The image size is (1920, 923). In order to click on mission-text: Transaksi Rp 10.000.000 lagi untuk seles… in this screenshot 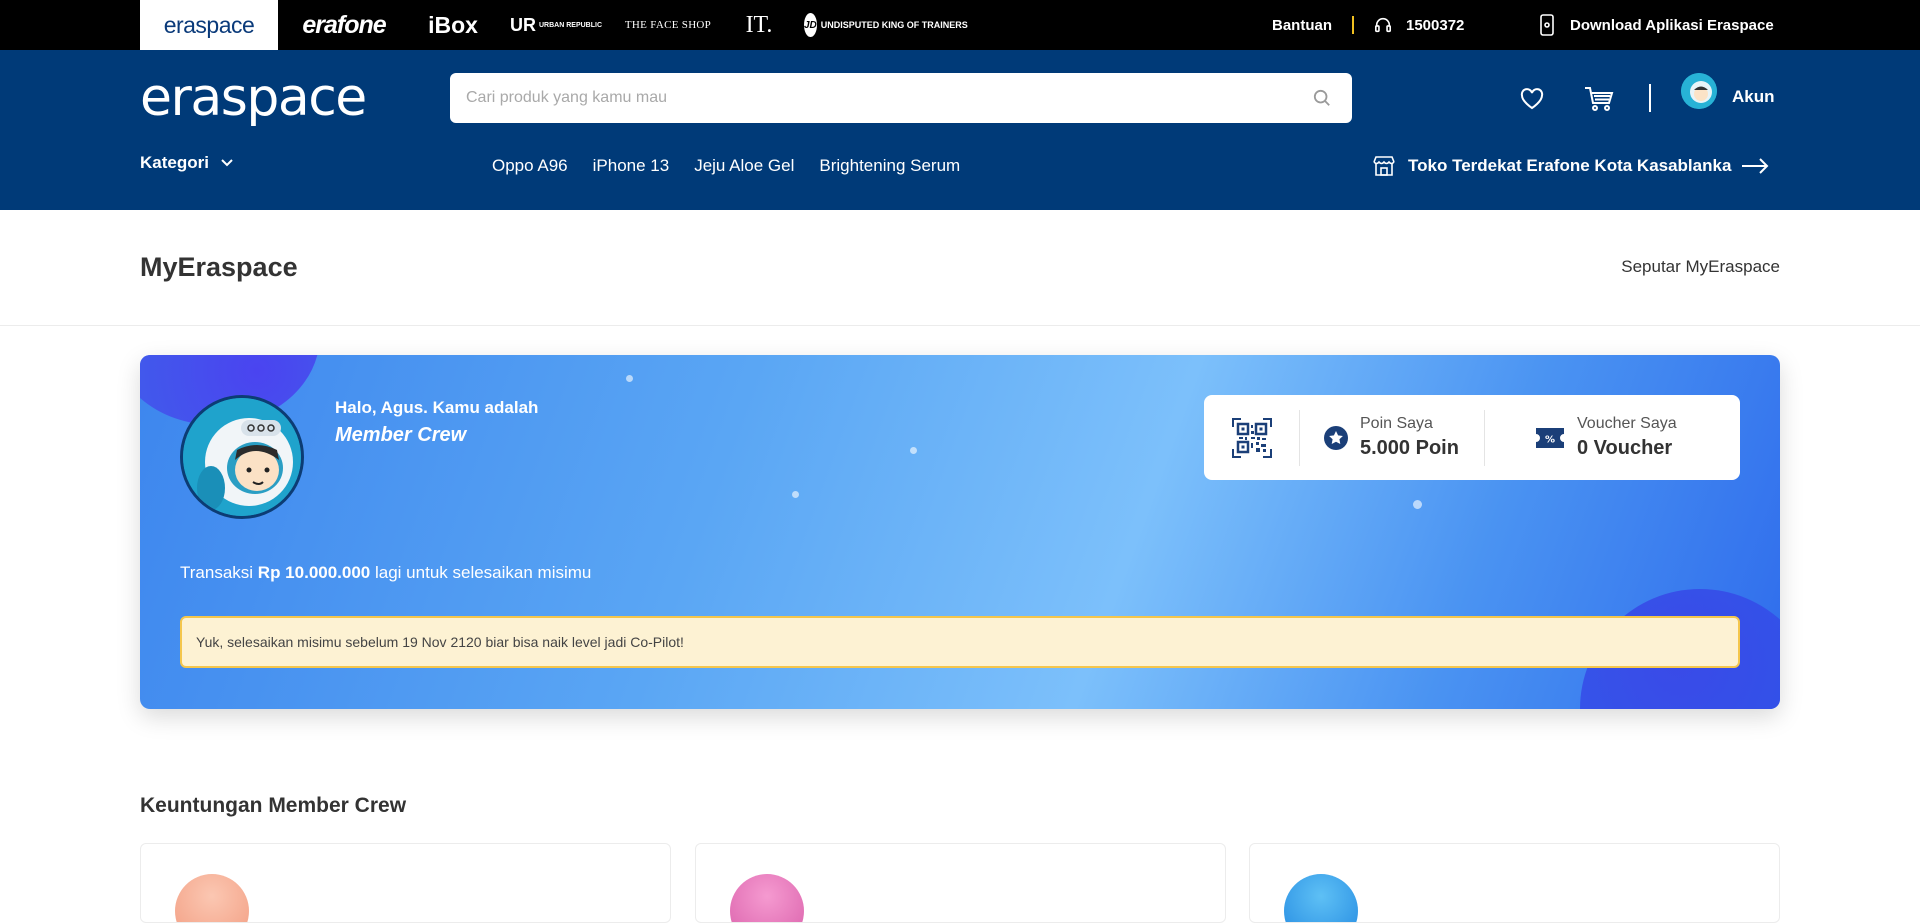, I will do `click(386, 572)`.